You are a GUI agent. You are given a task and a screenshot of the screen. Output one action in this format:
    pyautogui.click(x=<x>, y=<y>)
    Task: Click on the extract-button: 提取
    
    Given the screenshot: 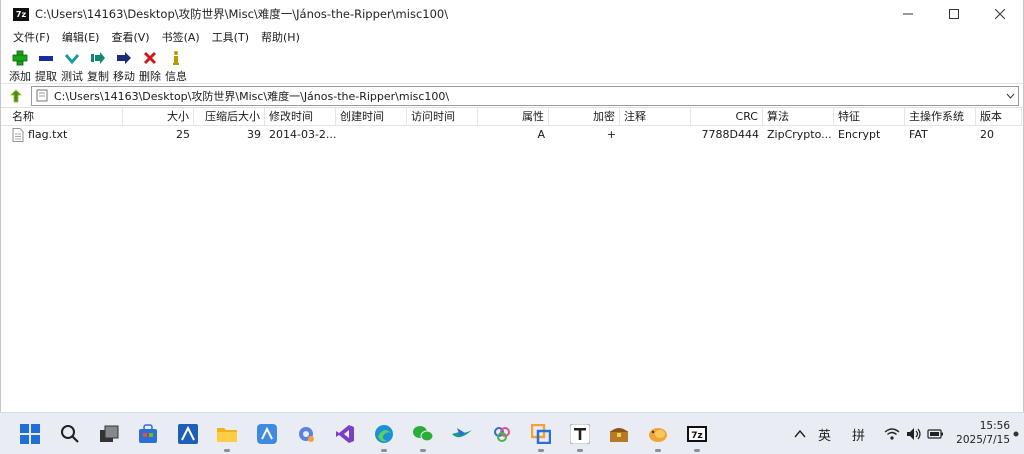 What is the action you would take?
    pyautogui.click(x=46, y=66)
    